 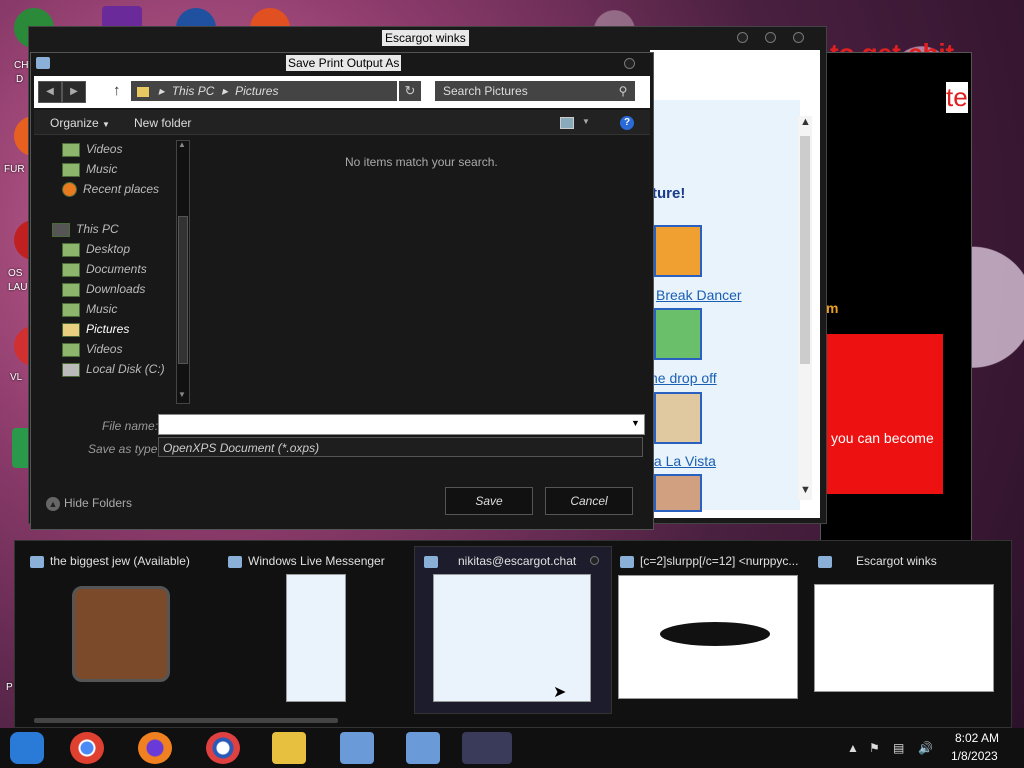 I want to click on new-folder-button: New folder, so click(x=162, y=123).